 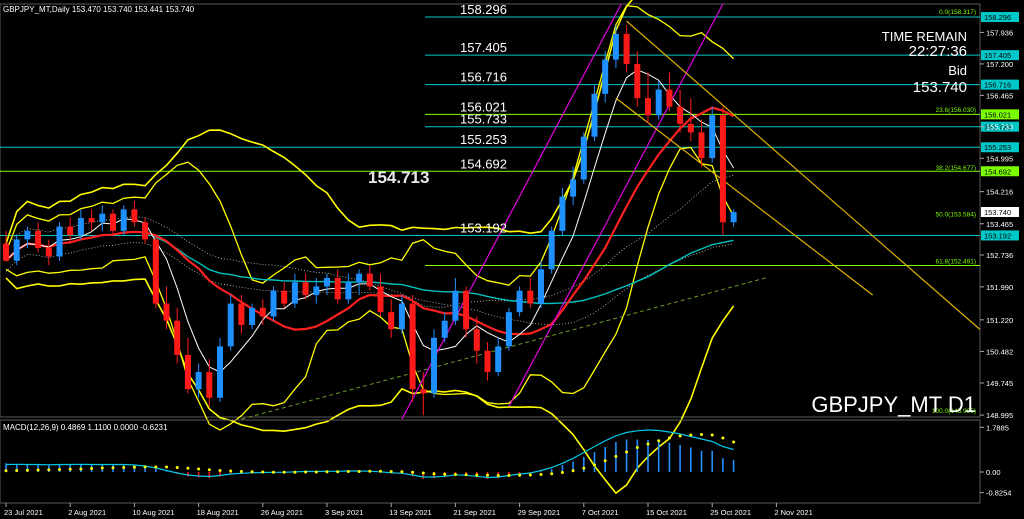 What do you see at coordinates (957, 70) in the screenshot?
I see `bid-label: Bid` at bounding box center [957, 70].